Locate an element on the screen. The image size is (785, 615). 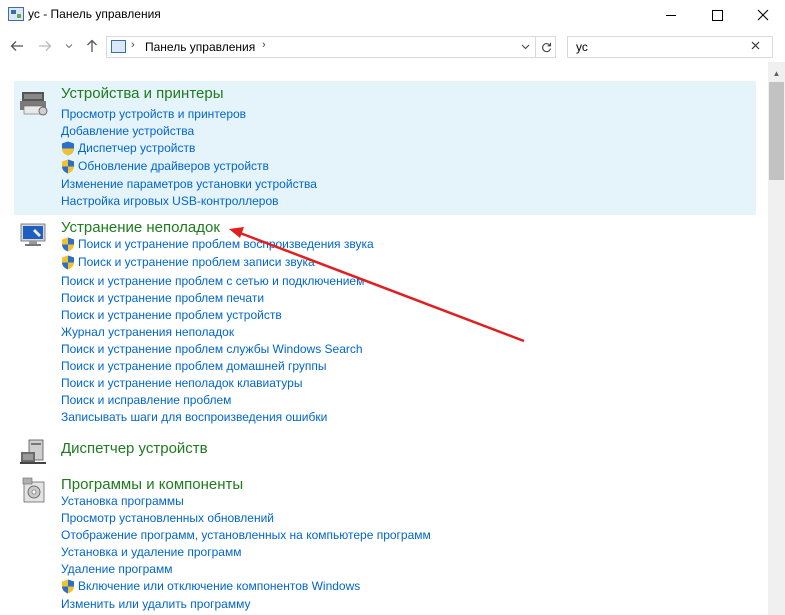
close-button is located at coordinates (762, 15).